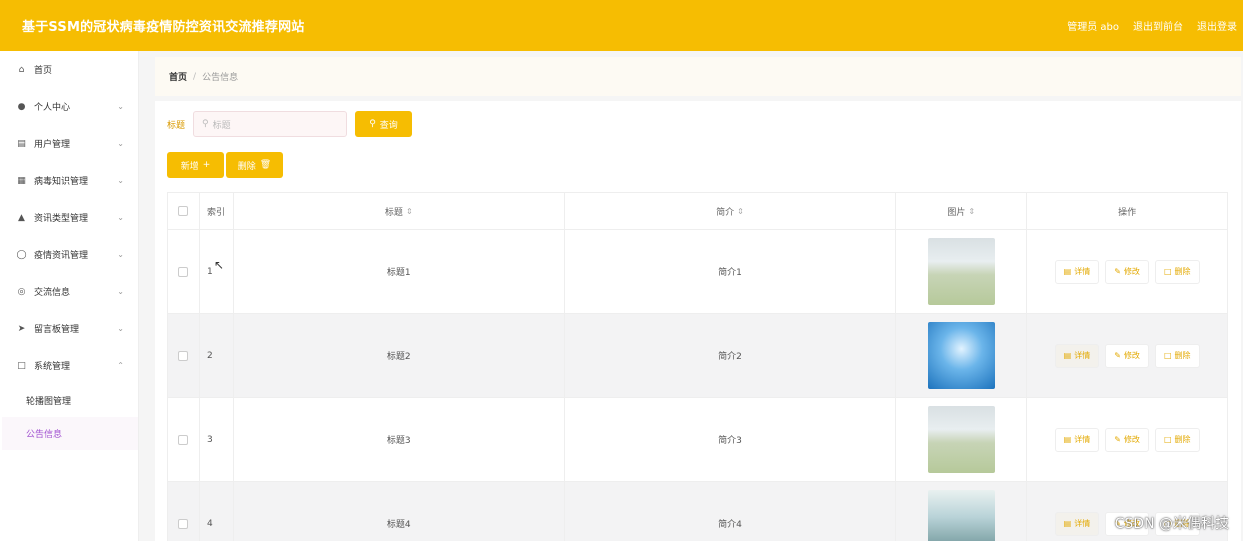  I want to click on header-picture-label: 图片, so click(956, 212).